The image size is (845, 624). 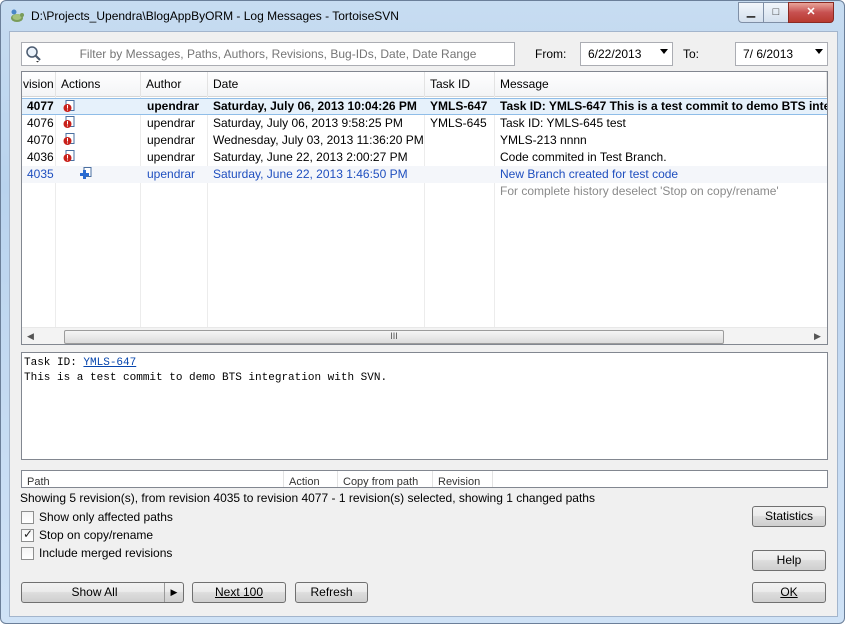 What do you see at coordinates (94, 592) in the screenshot?
I see `show-all-button-label: Show All` at bounding box center [94, 592].